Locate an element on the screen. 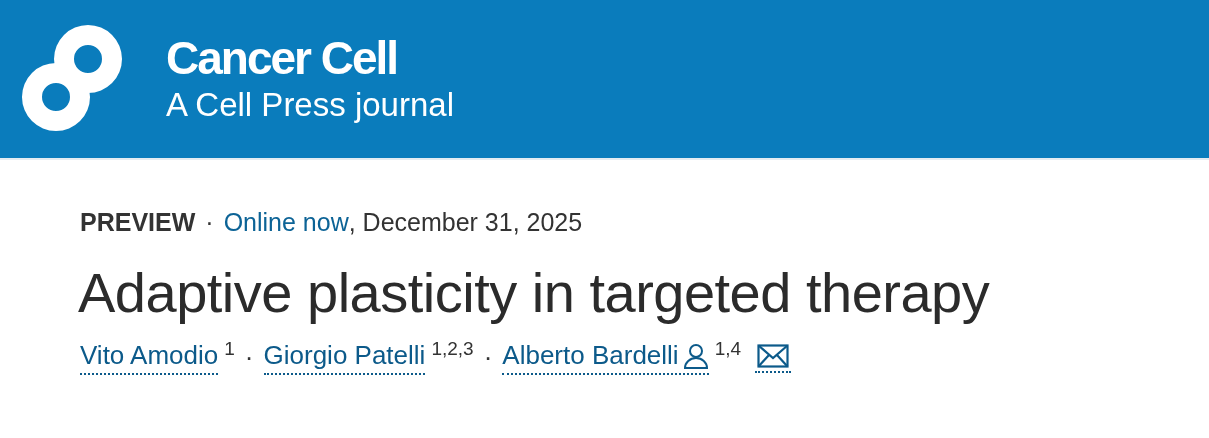 The width and height of the screenshot is (1209, 438). journal-name: Cancer Cell is located at coordinates (282, 57).